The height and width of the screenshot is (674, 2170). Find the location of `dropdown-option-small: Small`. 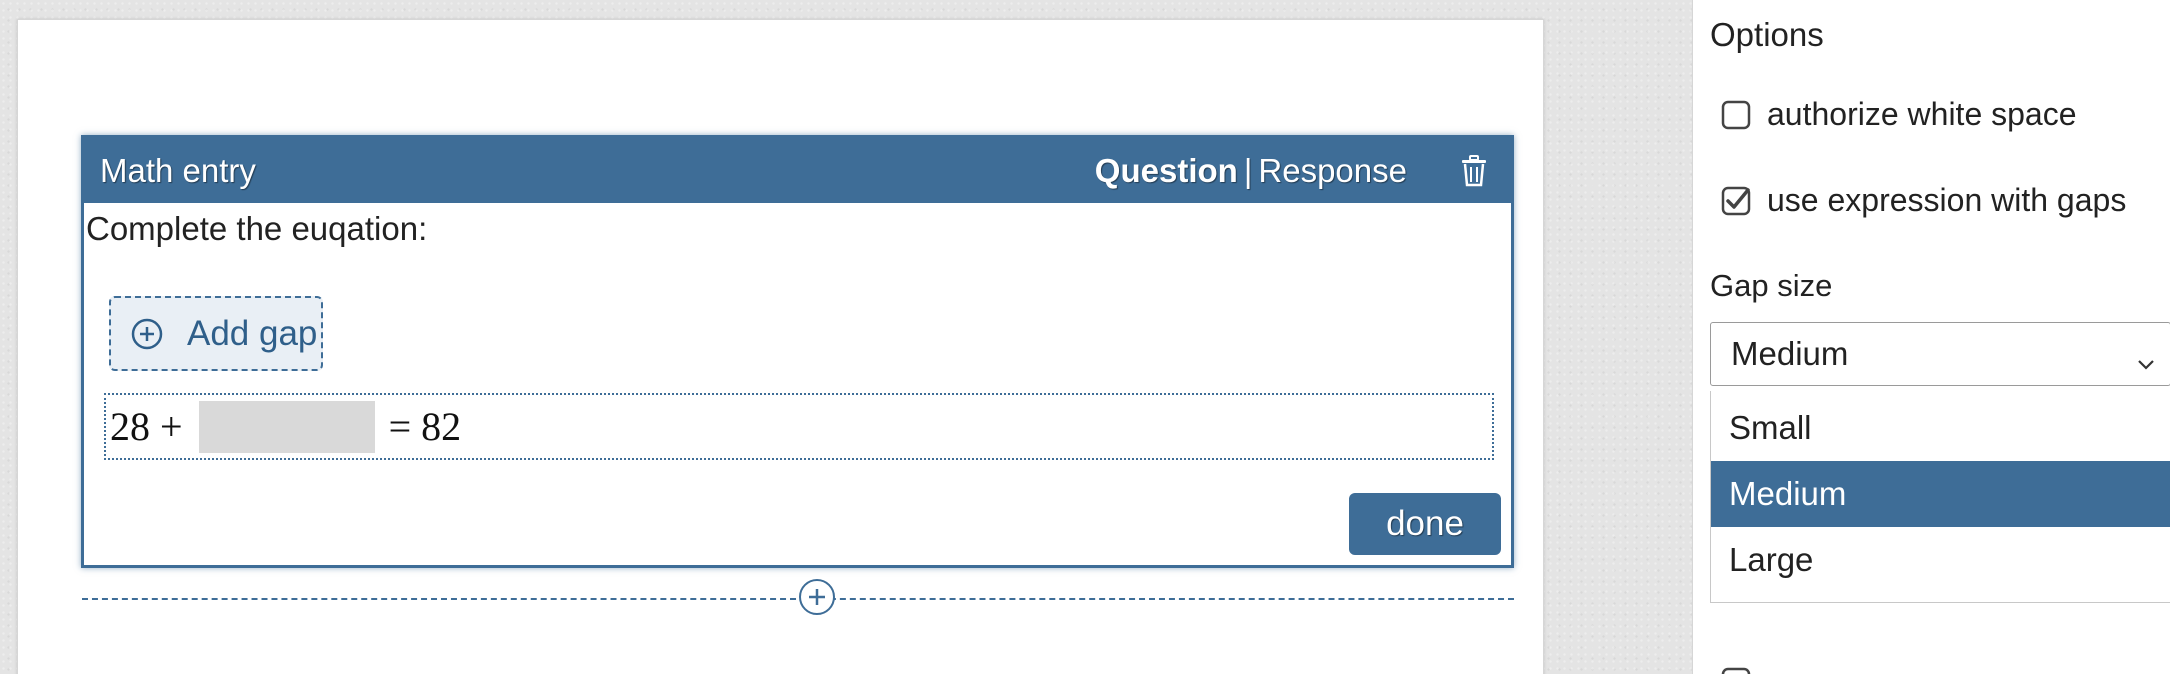

dropdown-option-small: Small is located at coordinates (1940, 428).